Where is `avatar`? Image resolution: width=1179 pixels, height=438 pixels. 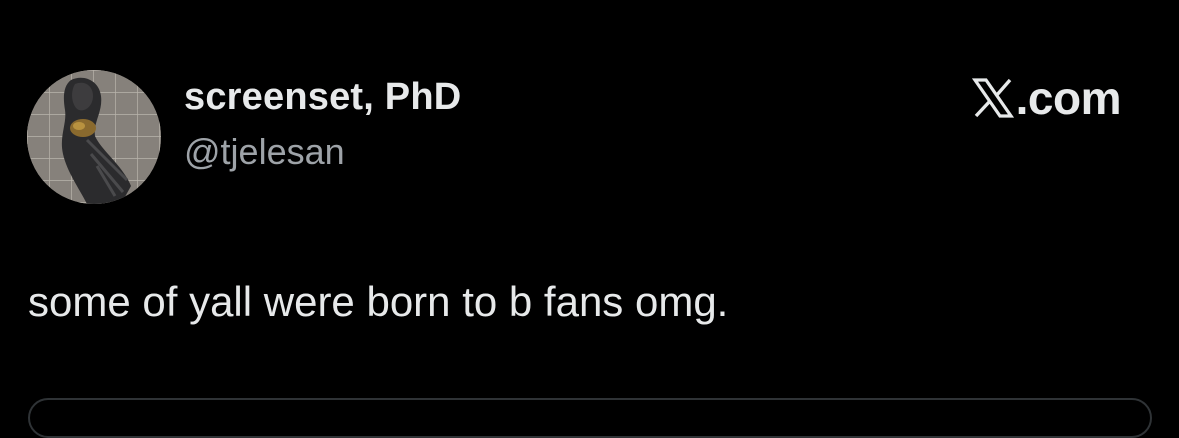 avatar is located at coordinates (94, 137).